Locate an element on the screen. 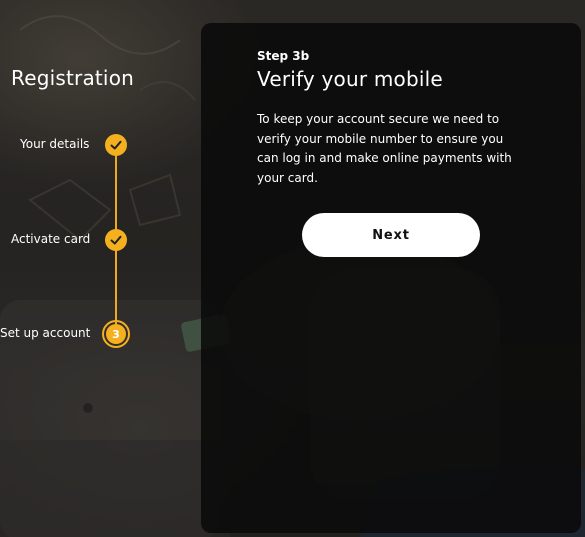  panel-title: Verify your mobile is located at coordinates (350, 79).